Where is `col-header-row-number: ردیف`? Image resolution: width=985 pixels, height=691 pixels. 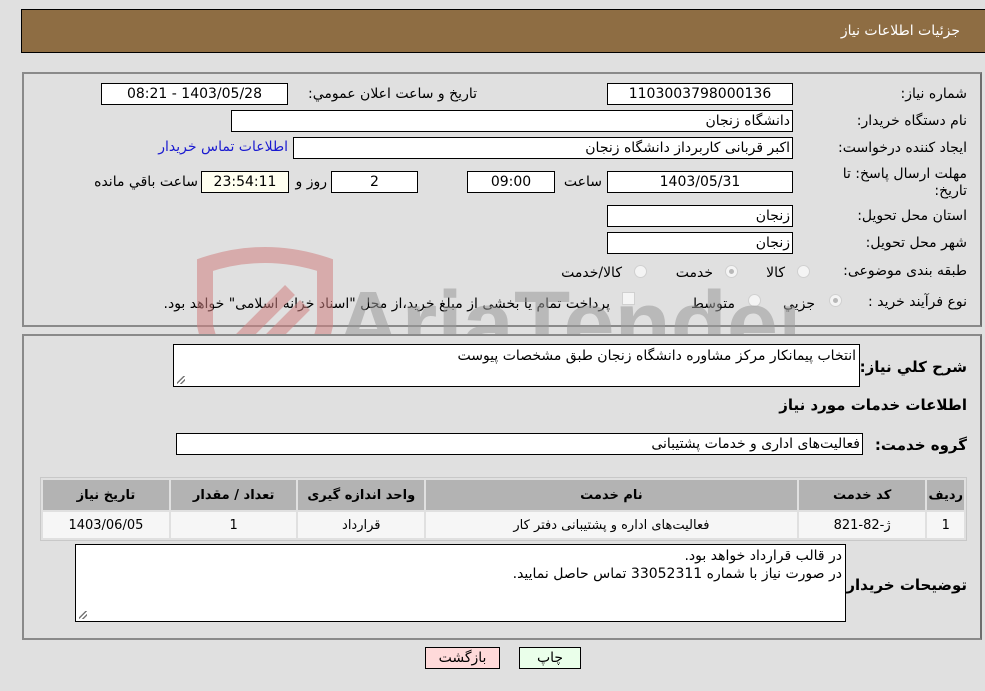 col-header-row-number: ردیف is located at coordinates (945, 495).